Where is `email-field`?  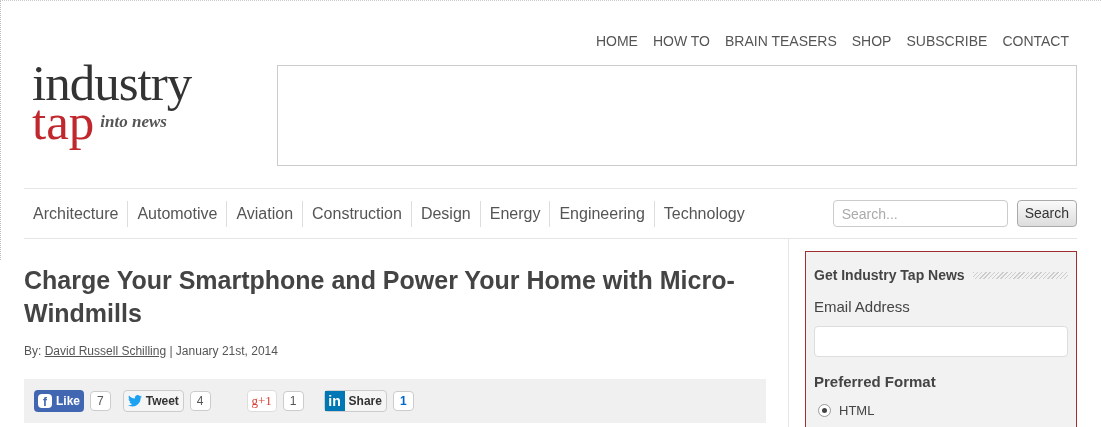
email-field is located at coordinates (941, 341).